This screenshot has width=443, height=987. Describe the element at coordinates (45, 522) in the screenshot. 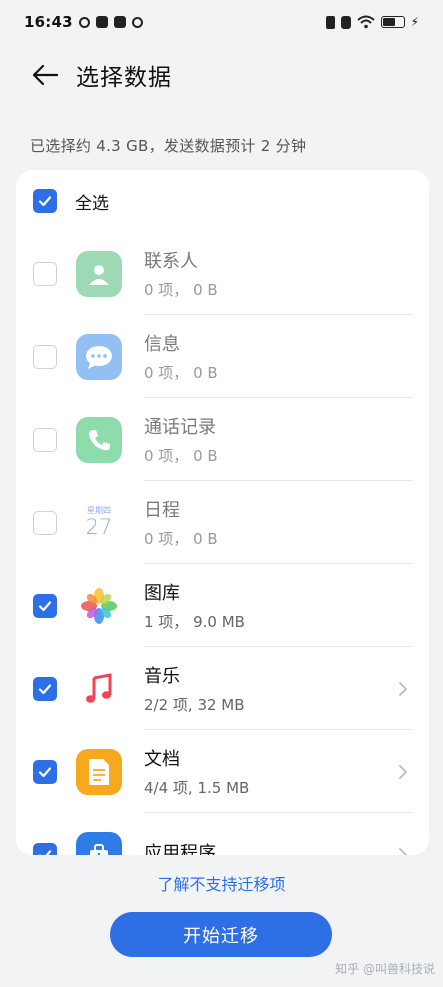

I see `calendar-checkbox` at that location.